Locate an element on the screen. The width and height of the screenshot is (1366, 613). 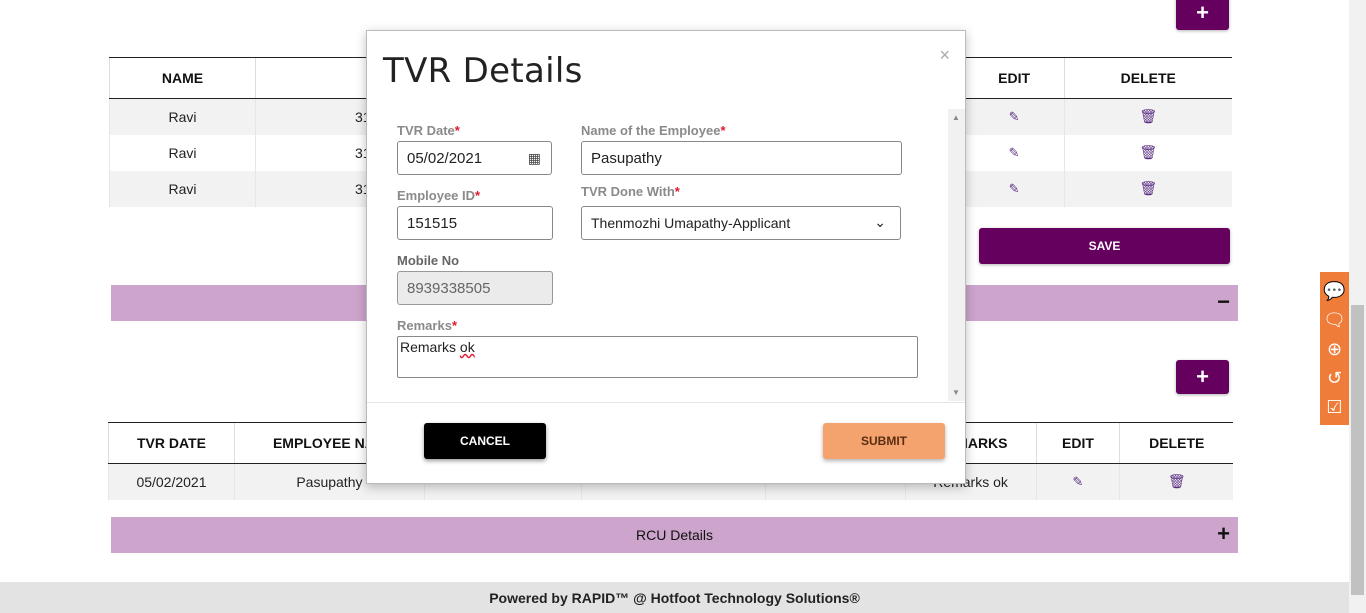
save-button: SAVE is located at coordinates (1104, 246).